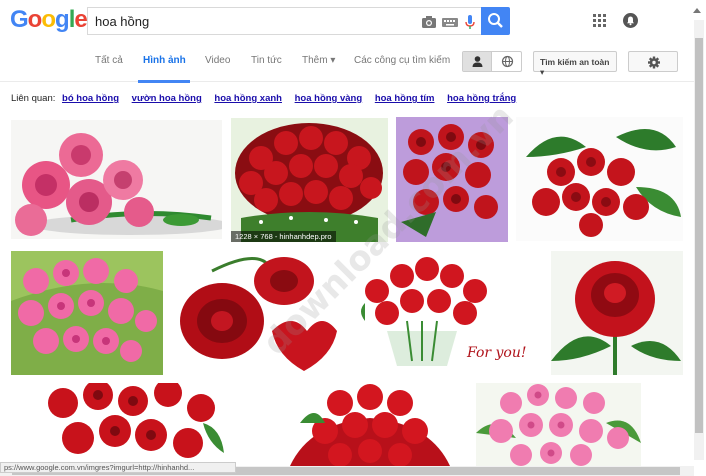 This screenshot has height=476, width=706. I want to click on settings-button, so click(653, 61).